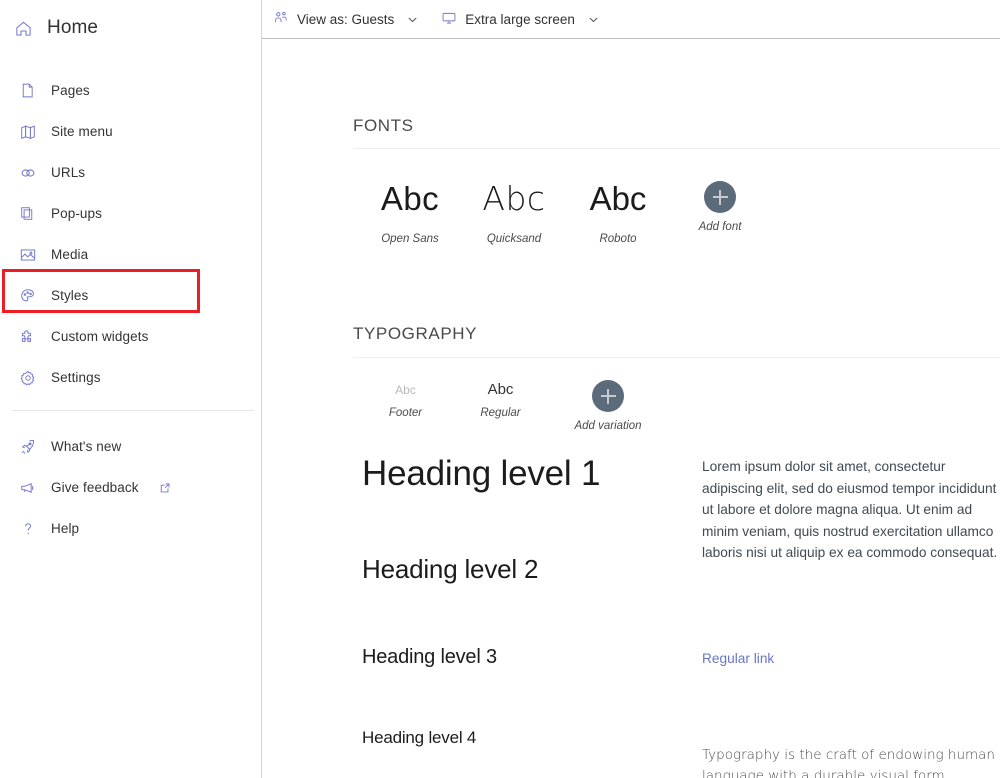  What do you see at coordinates (73, 27) in the screenshot?
I see `home-label: Home` at bounding box center [73, 27].